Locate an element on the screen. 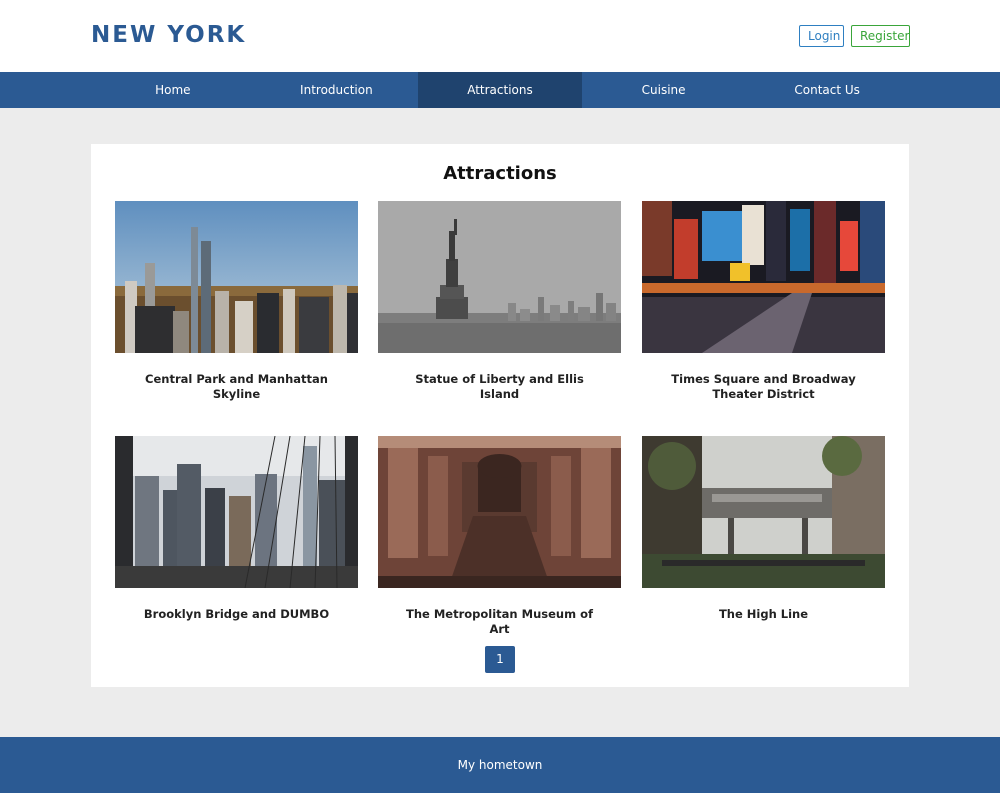  attraction-card: The Metropolitan Museum of Art is located at coordinates (499, 536).